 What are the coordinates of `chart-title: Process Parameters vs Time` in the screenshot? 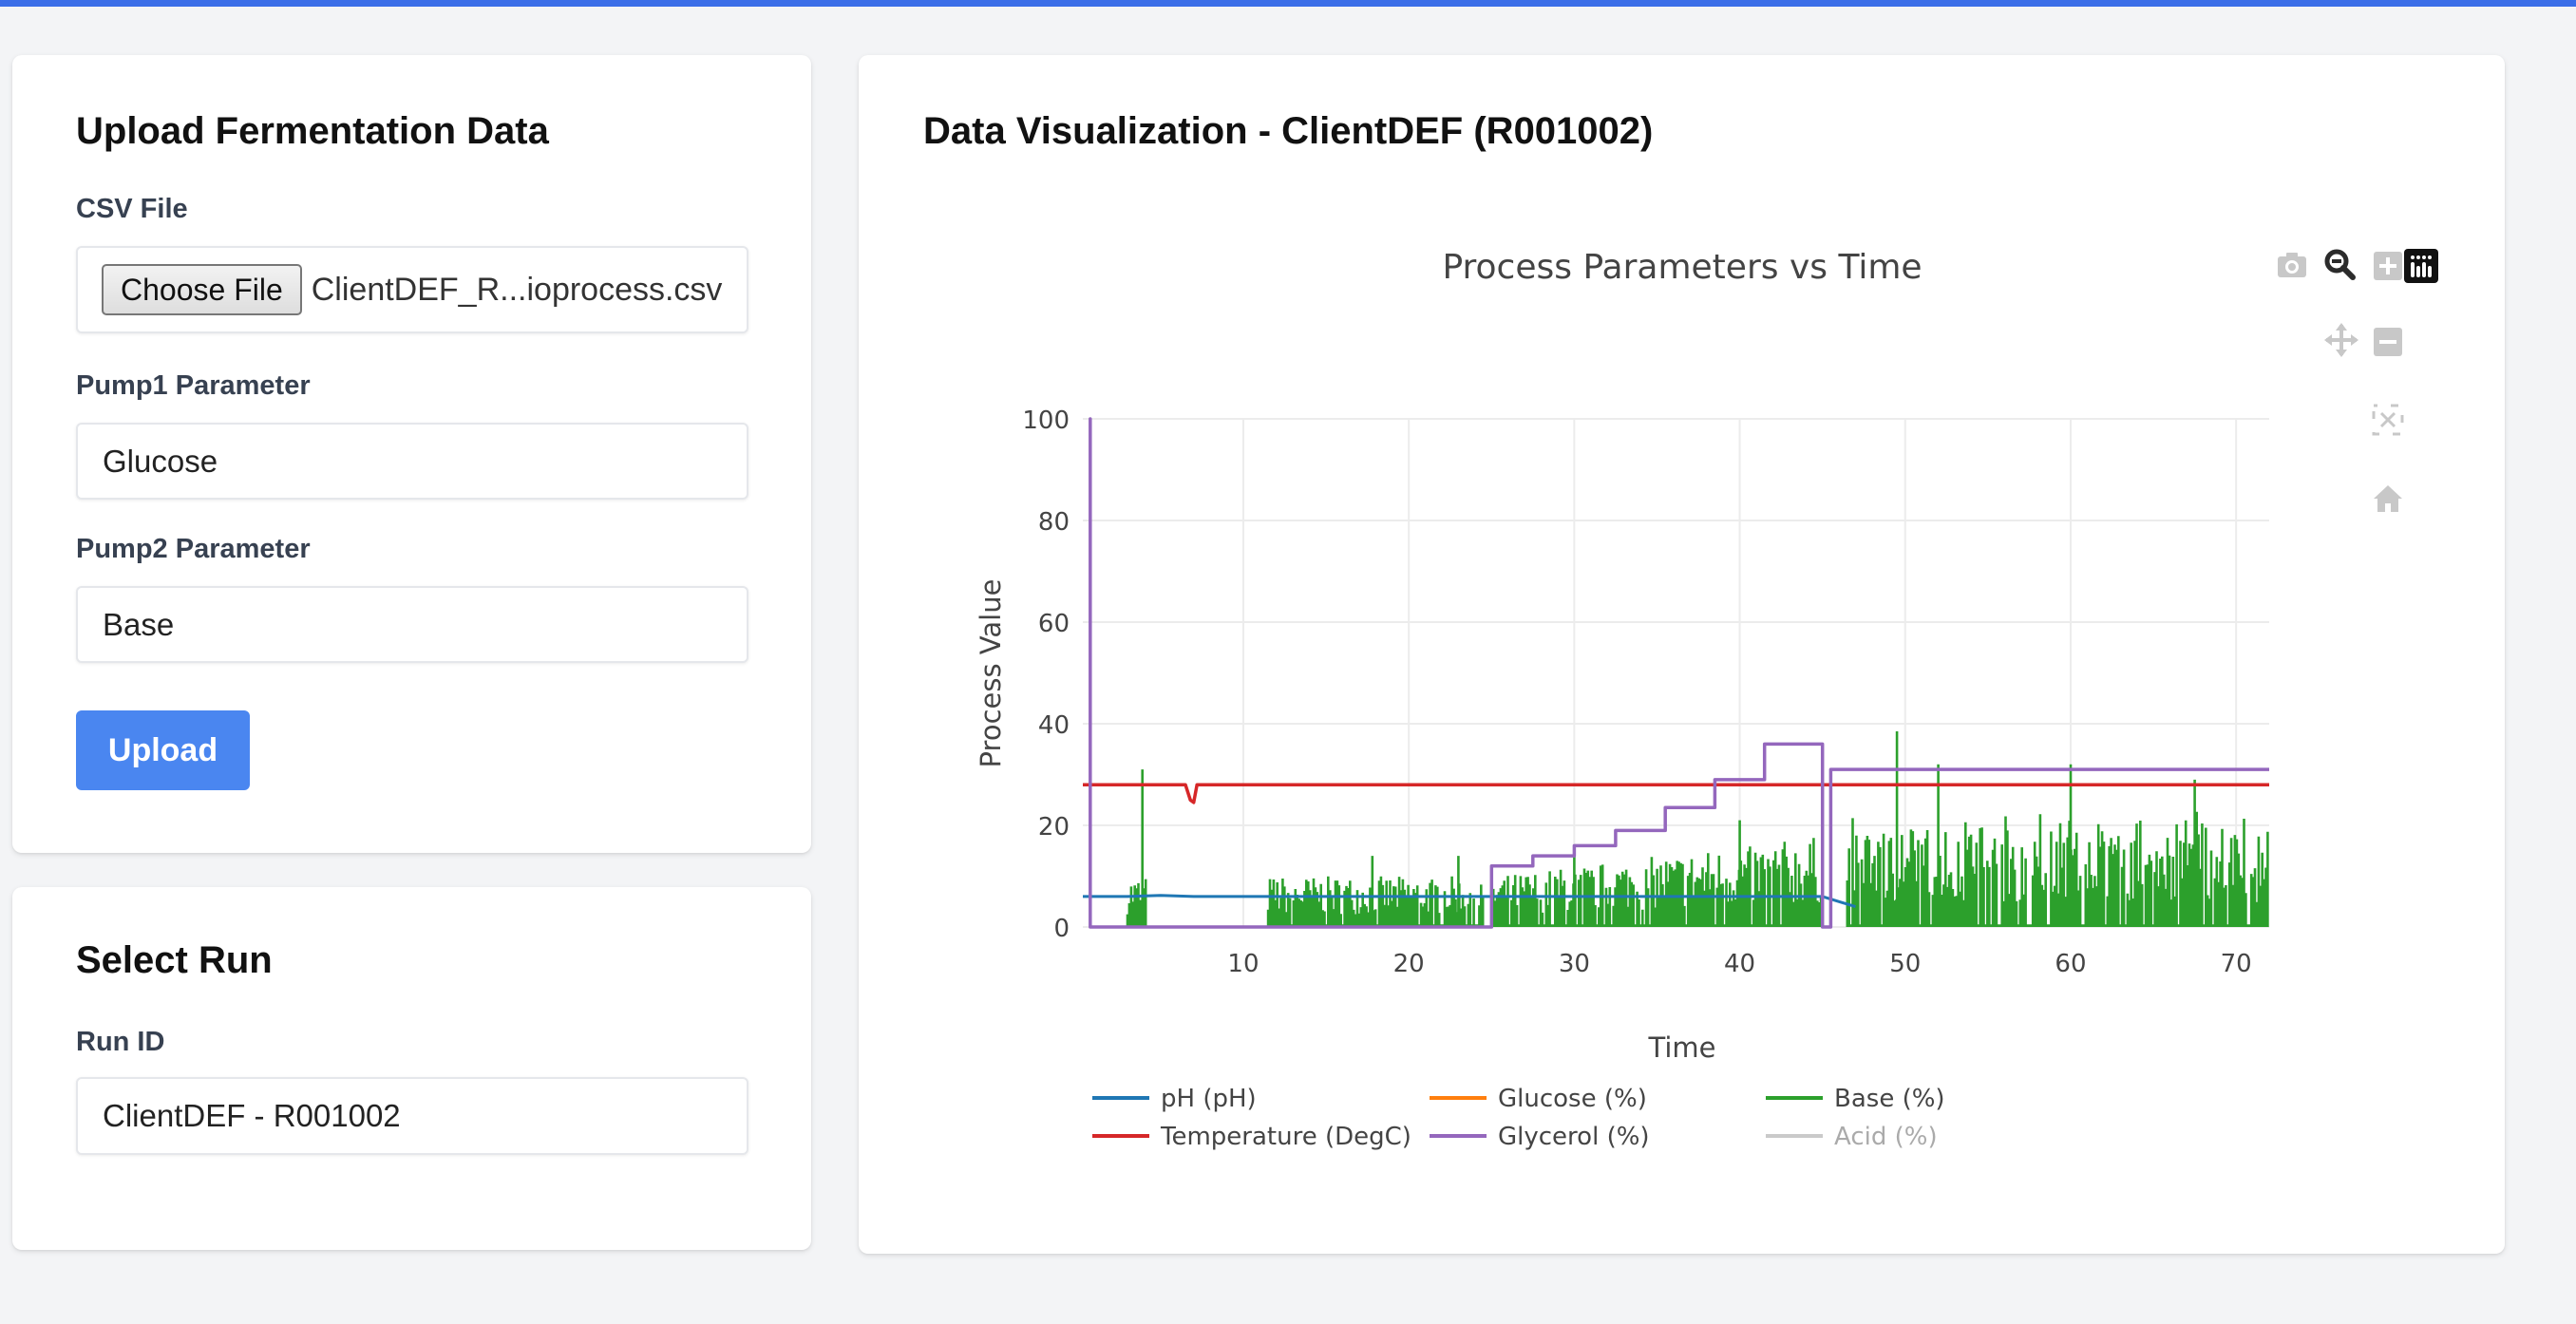 It's located at (1682, 267).